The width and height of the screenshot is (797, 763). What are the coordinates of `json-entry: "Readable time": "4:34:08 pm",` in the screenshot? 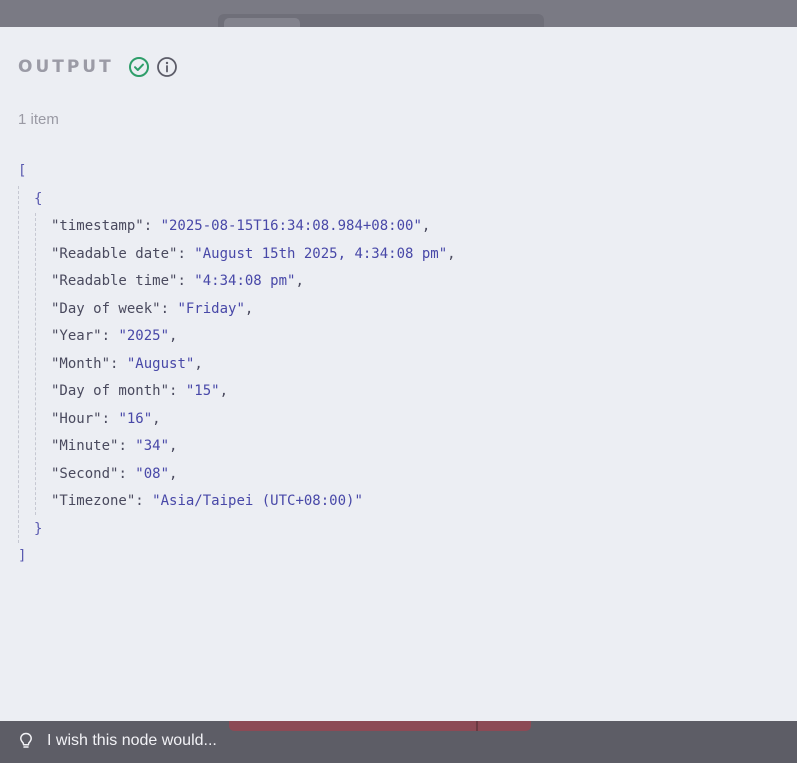 It's located at (177, 281).